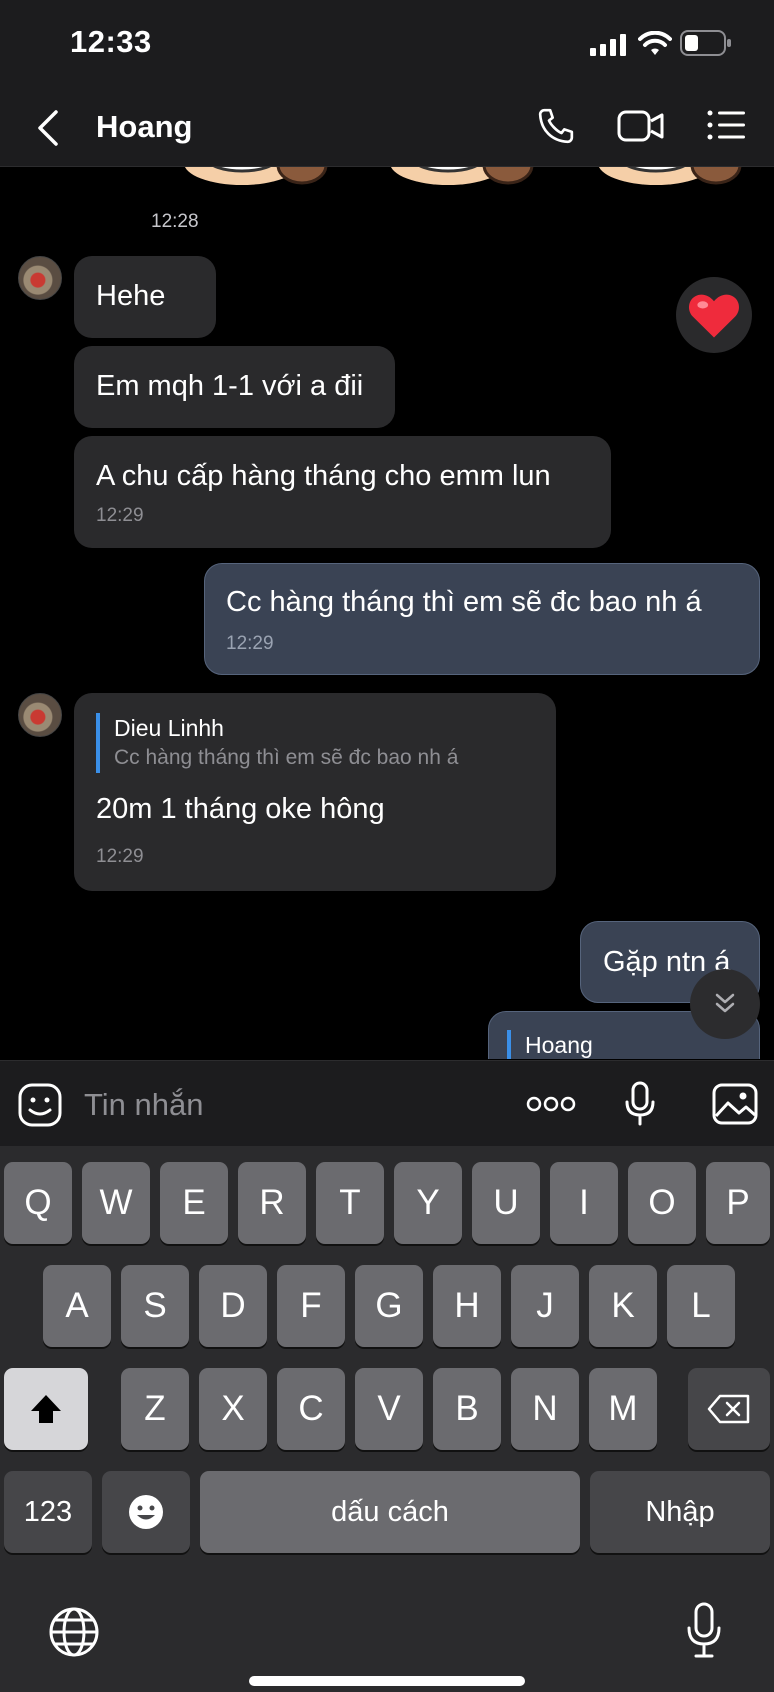  Describe the element at coordinates (641, 126) in the screenshot. I see `video-icon` at that location.